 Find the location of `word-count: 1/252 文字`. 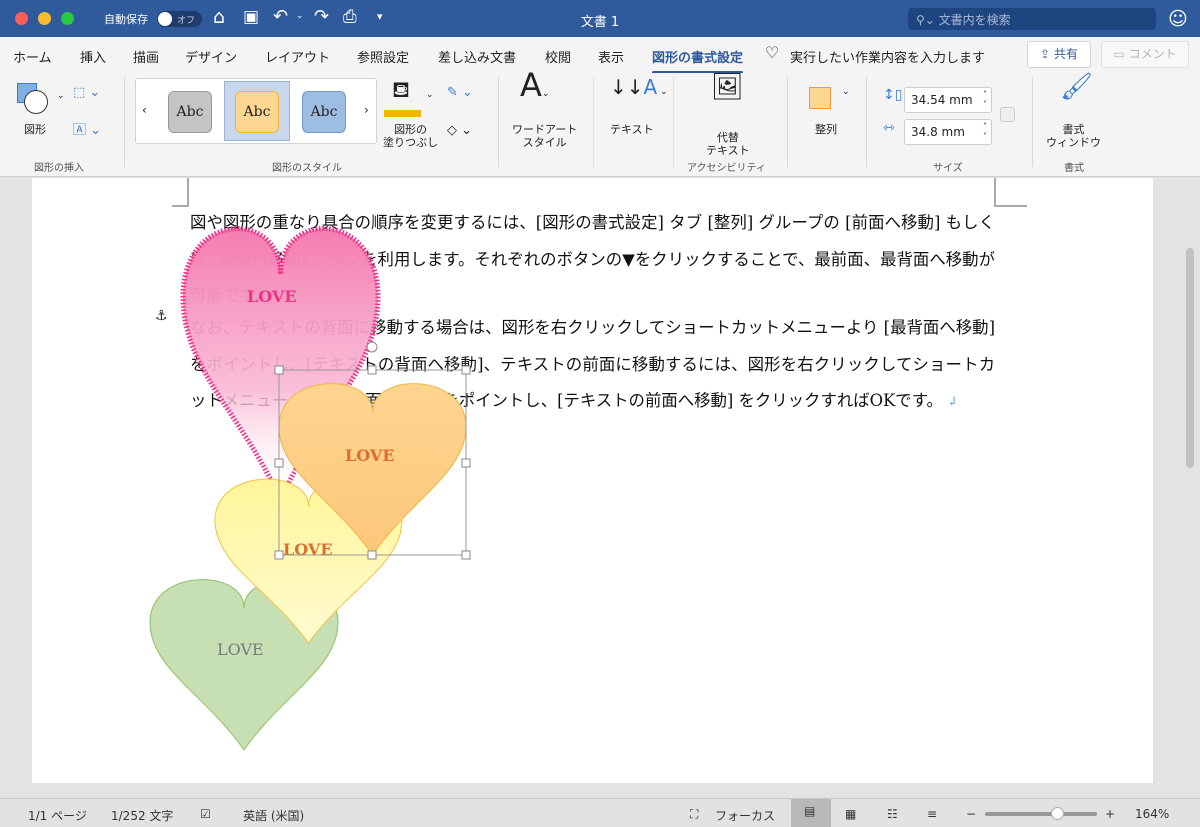

word-count: 1/252 文字 is located at coordinates (142, 815).